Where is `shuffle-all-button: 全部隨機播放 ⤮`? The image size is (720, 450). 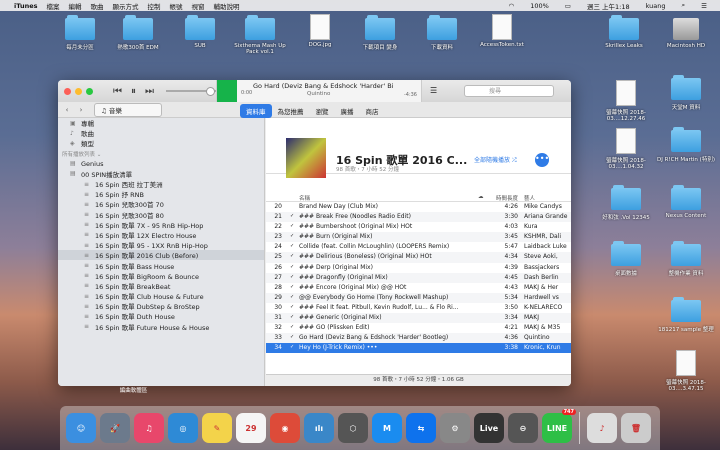 shuffle-all-button: 全部隨機播放 ⤮ is located at coordinates (495, 160).